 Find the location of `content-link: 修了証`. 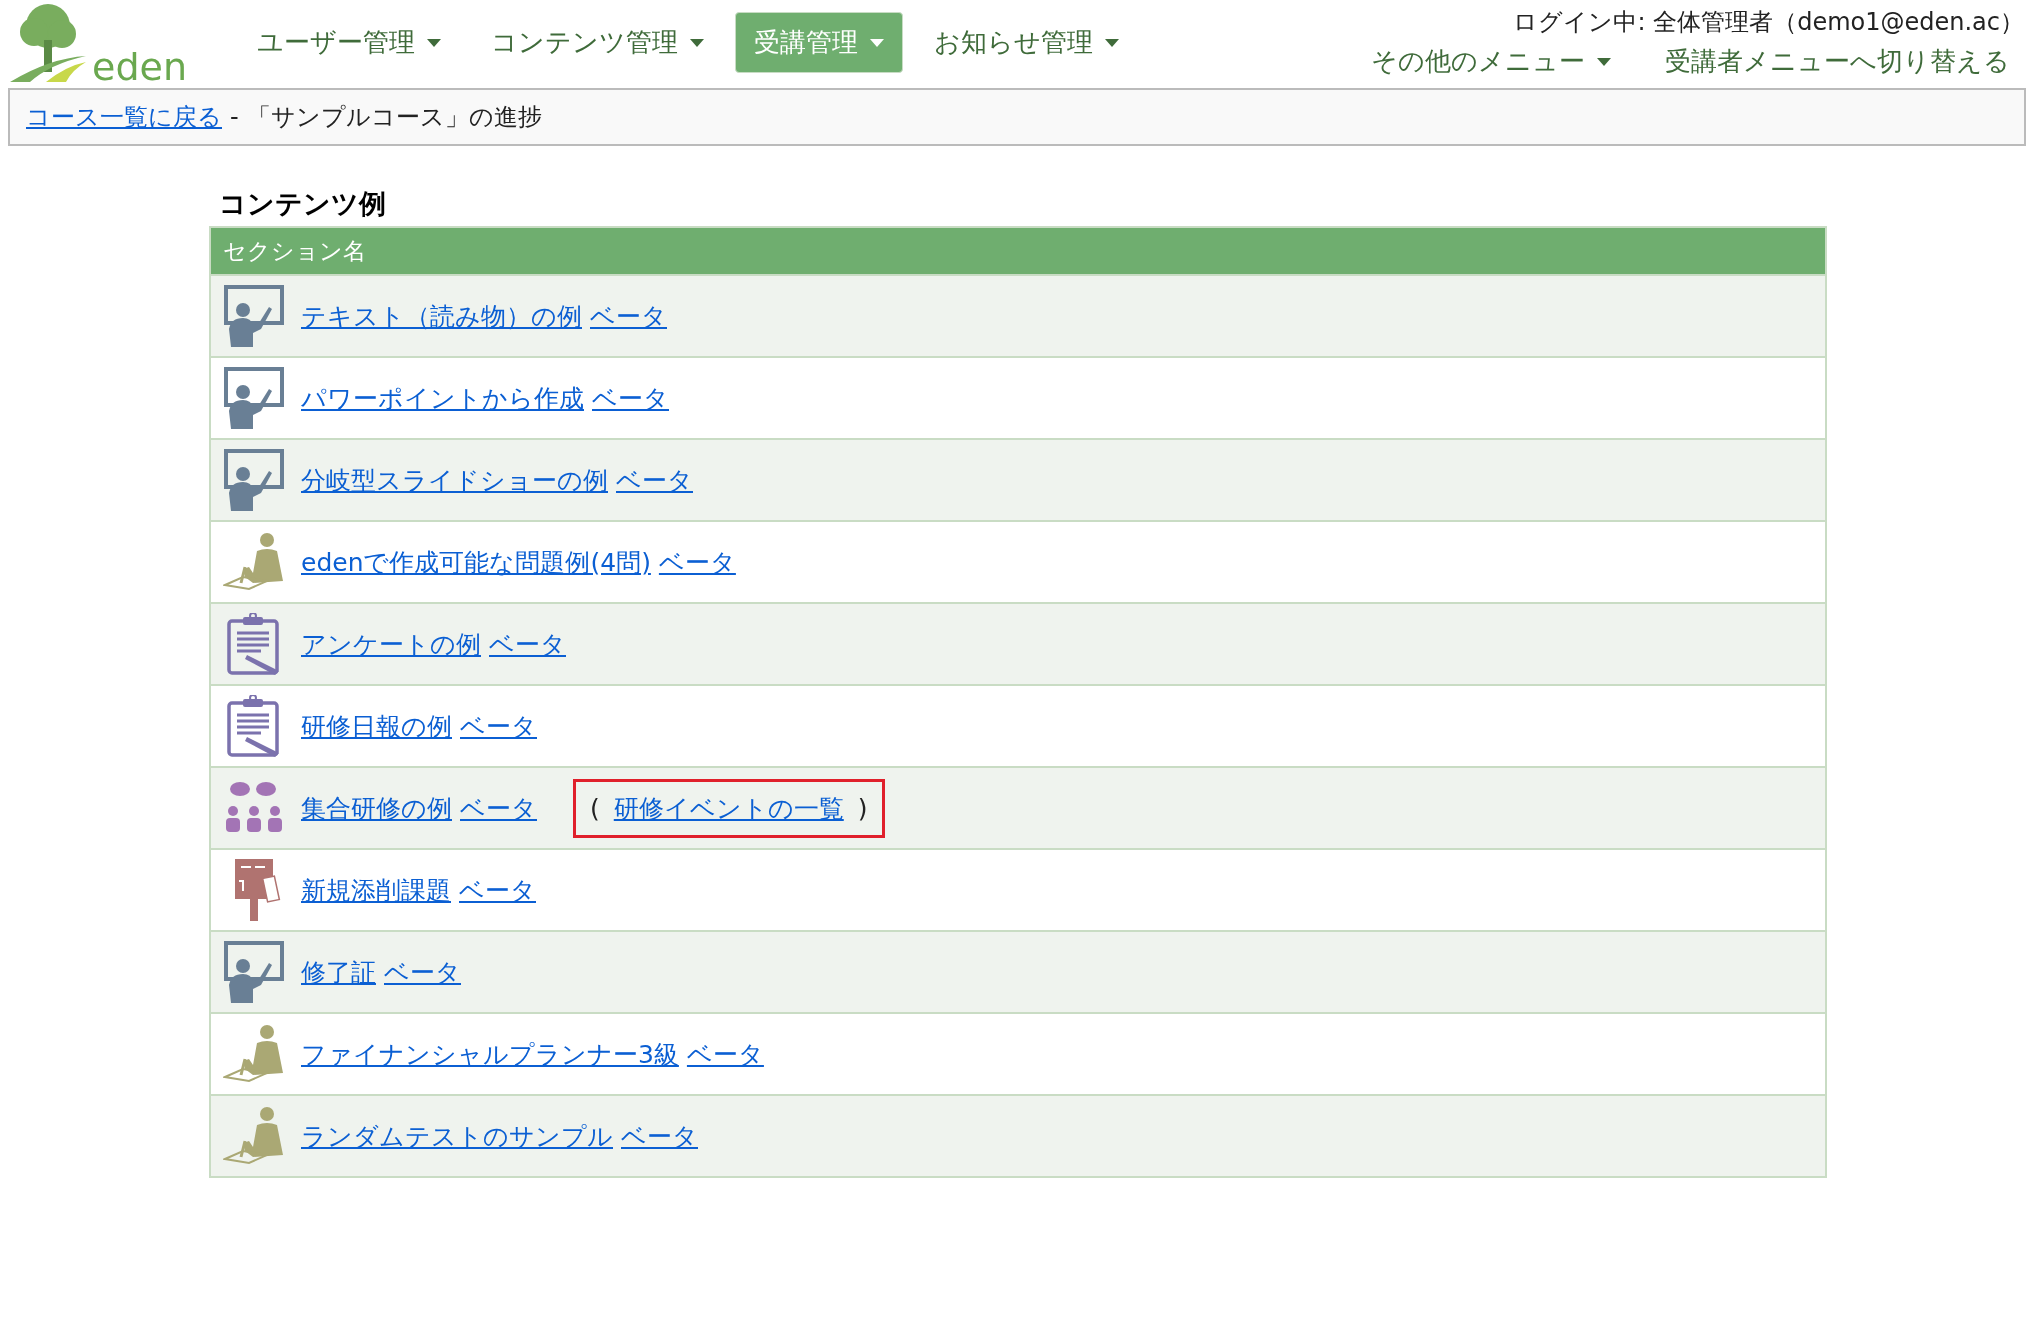

content-link: 修了証 is located at coordinates (338, 972).